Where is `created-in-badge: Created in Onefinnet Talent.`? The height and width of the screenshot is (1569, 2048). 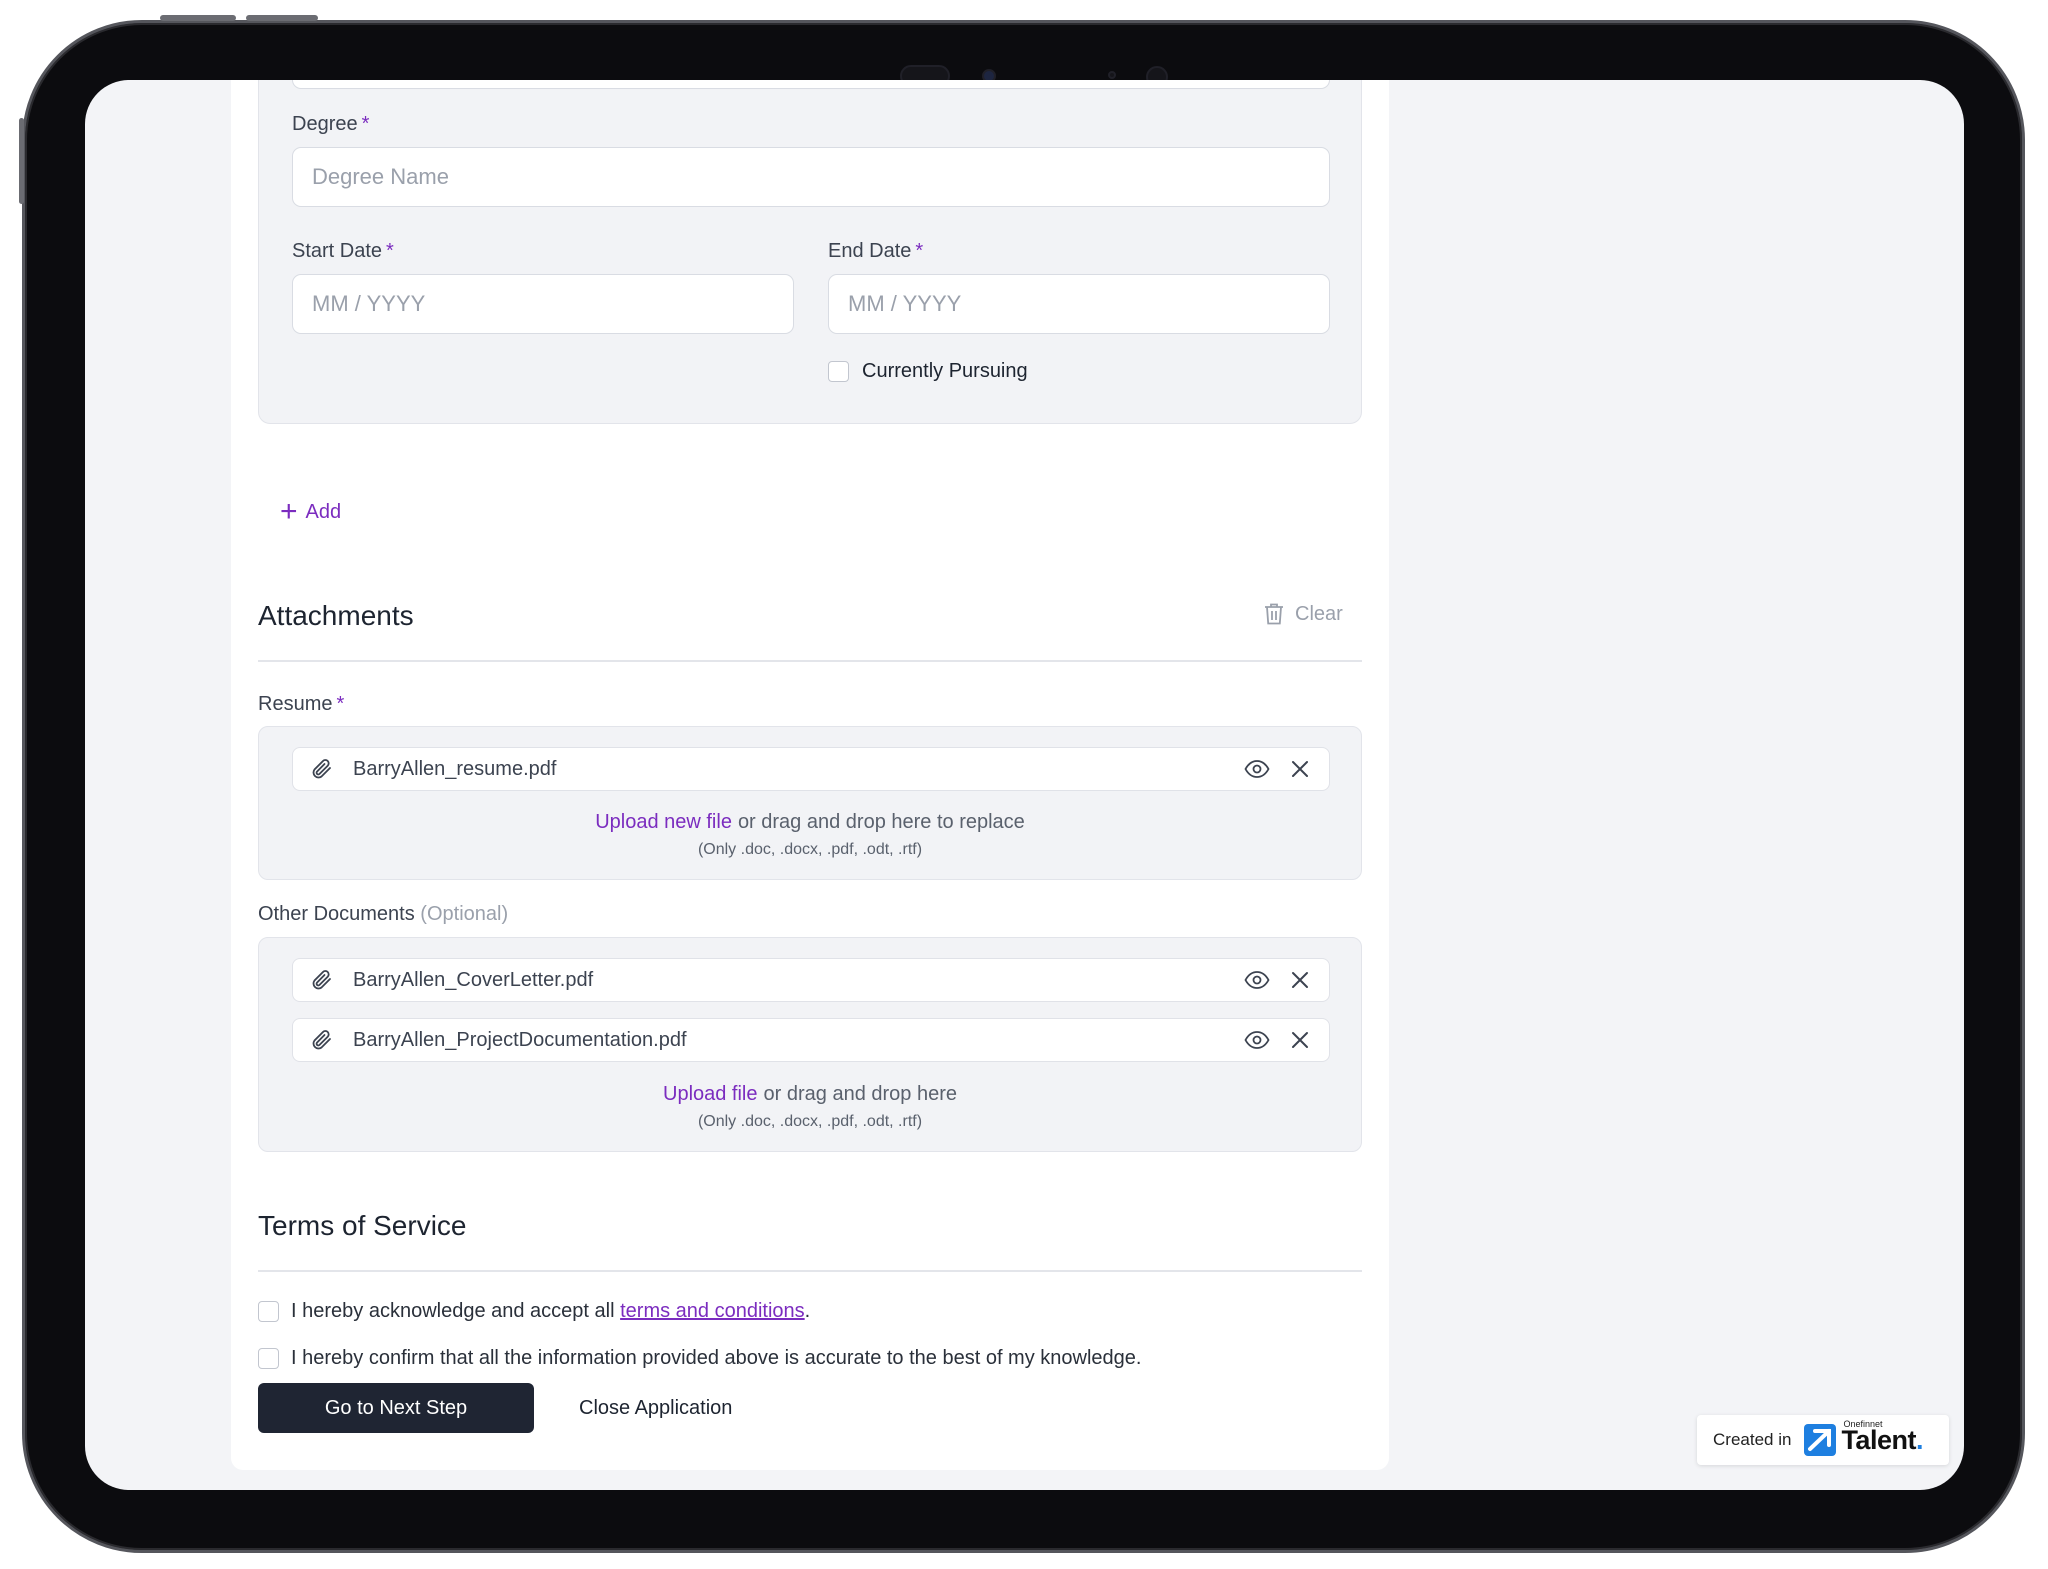 created-in-badge: Created in Onefinnet Talent. is located at coordinates (1823, 1440).